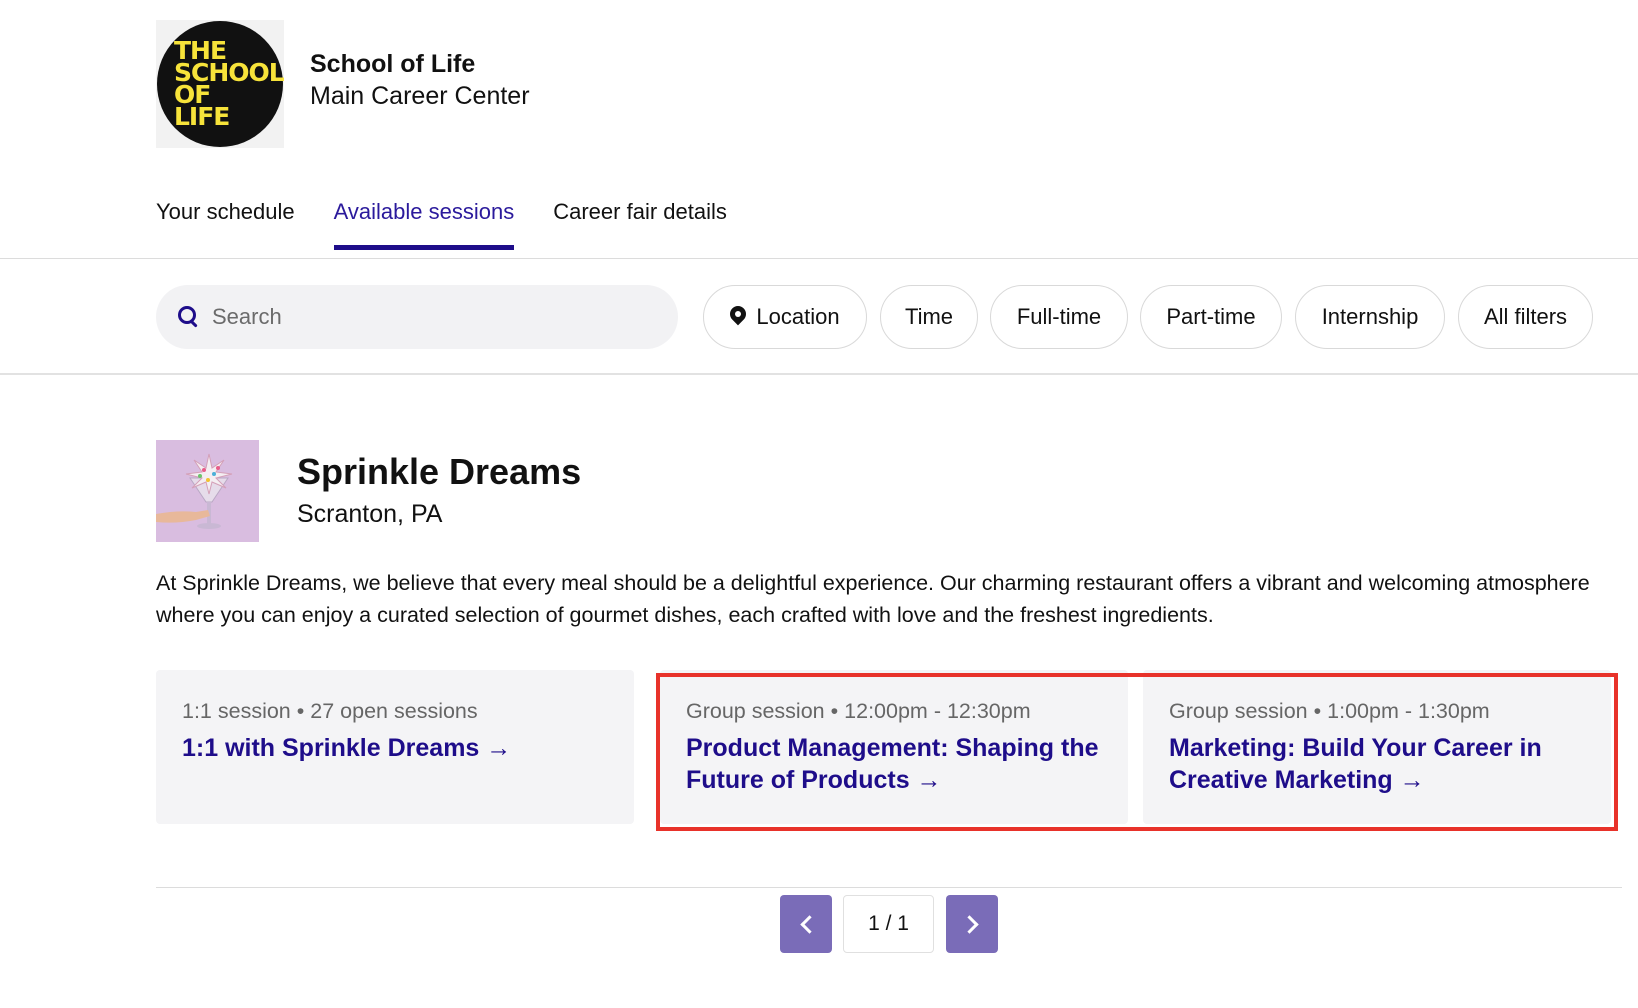  I want to click on filter-time-label: Time, so click(929, 316).